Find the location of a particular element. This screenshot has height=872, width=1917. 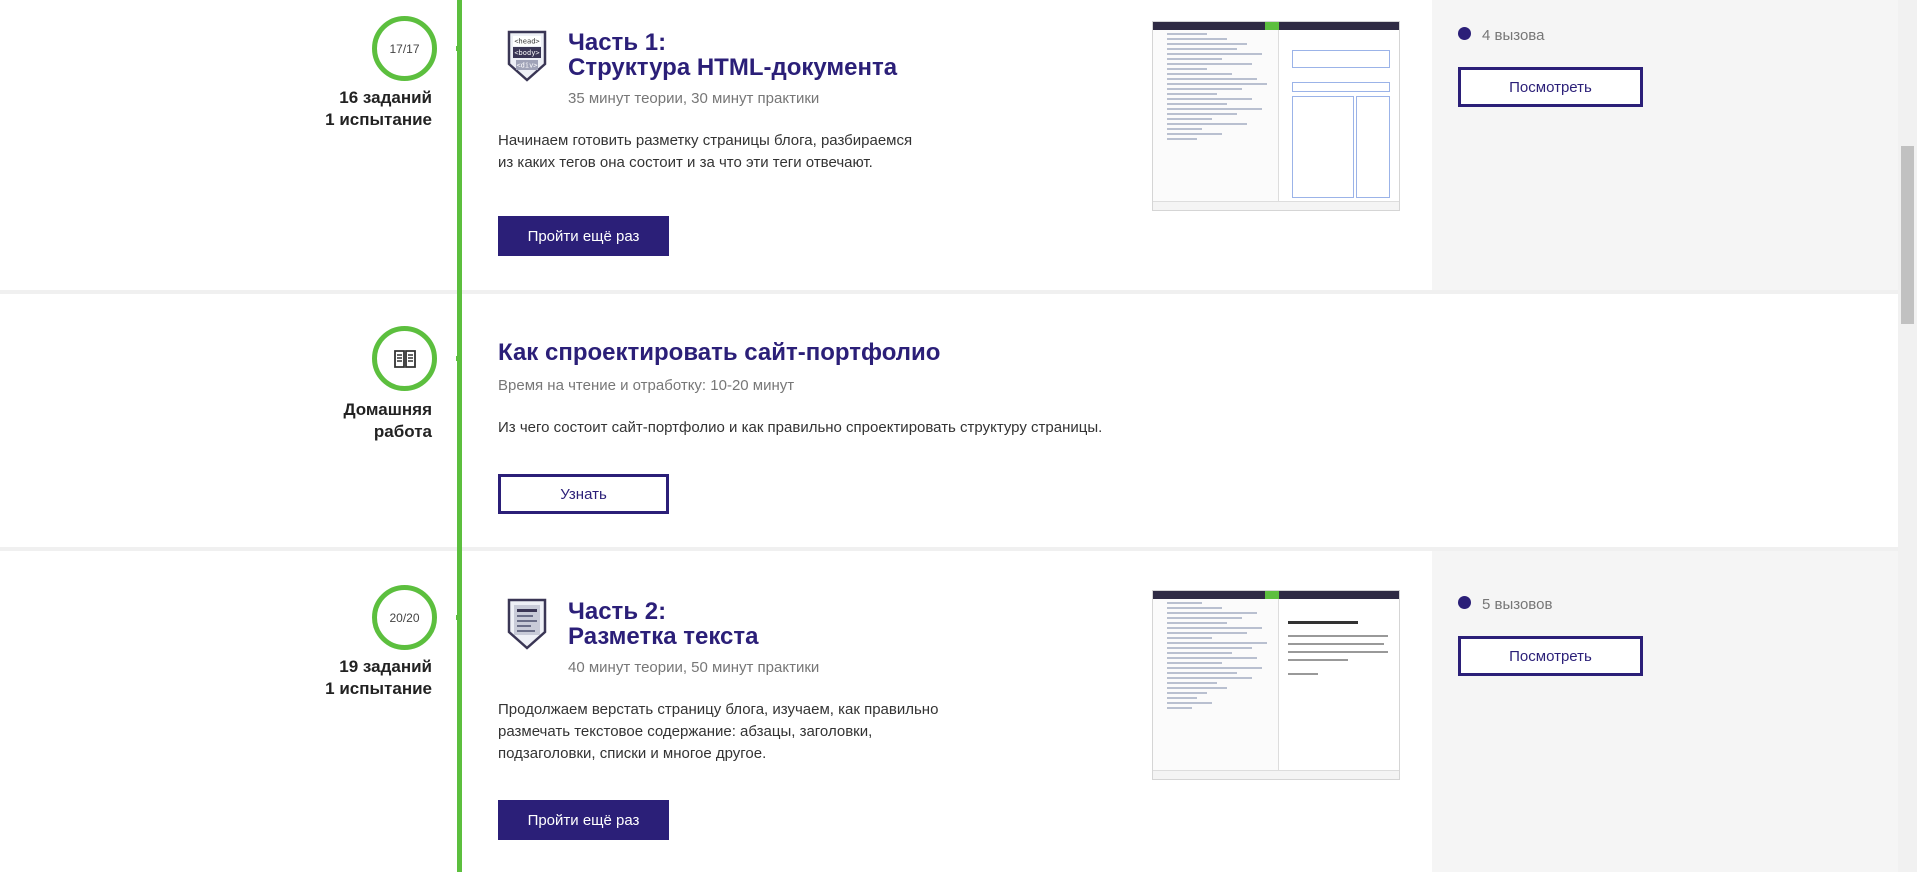

progress-label: 20/20 is located at coordinates (404, 617).